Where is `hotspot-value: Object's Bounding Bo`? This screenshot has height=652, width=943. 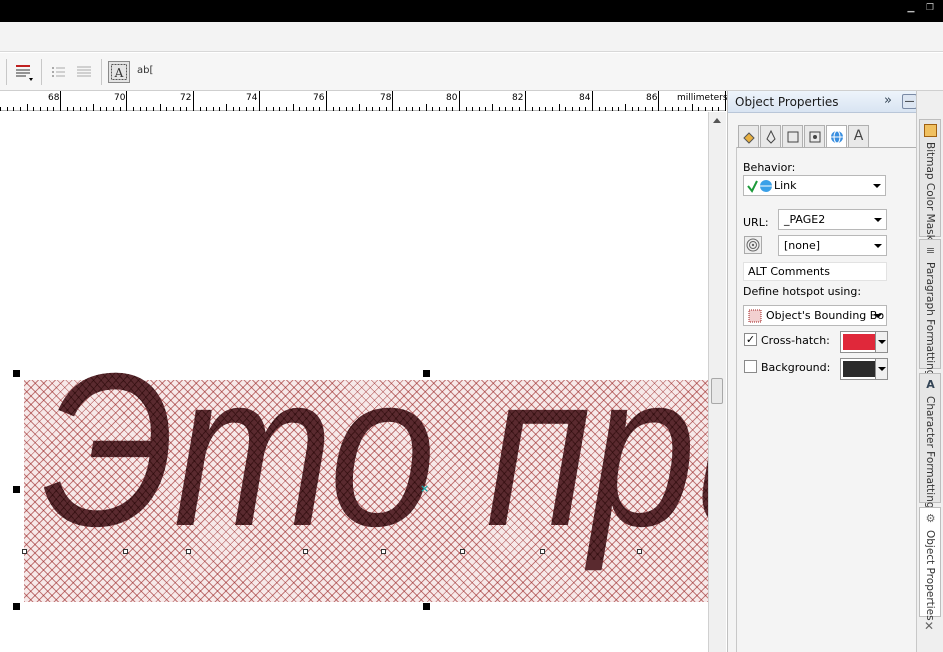
hotspot-value: Object's Bounding Bo is located at coordinates (825, 315).